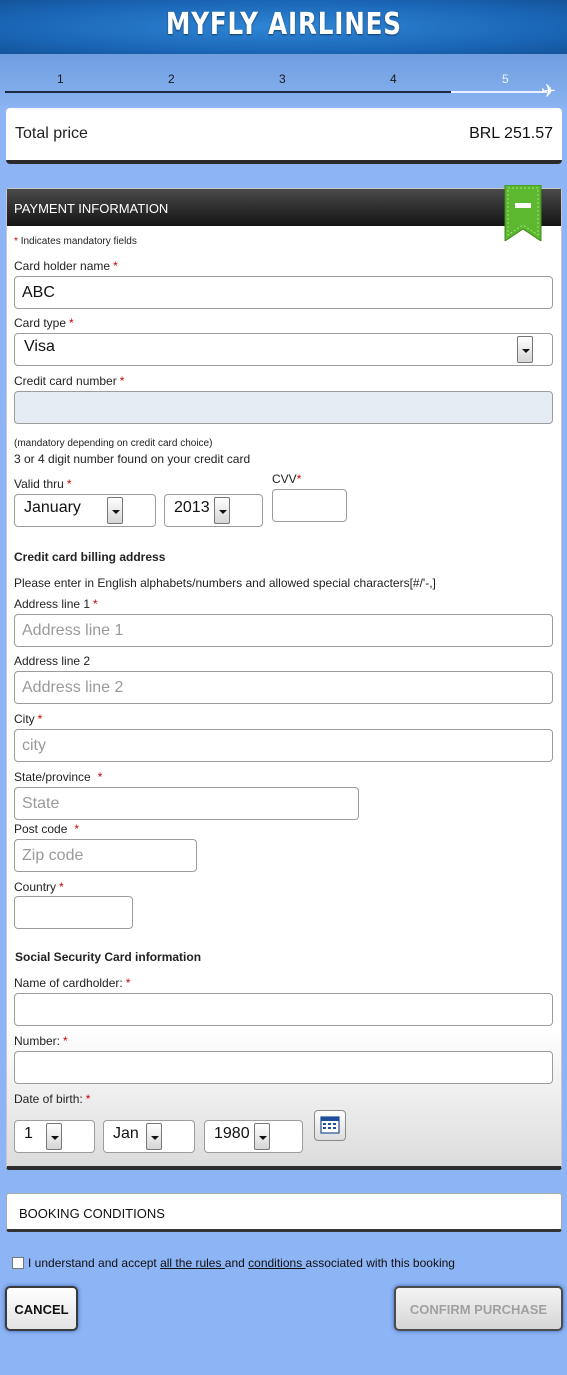 The image size is (567, 1375). What do you see at coordinates (52, 661) in the screenshot?
I see `address2-label: Address line 2` at bounding box center [52, 661].